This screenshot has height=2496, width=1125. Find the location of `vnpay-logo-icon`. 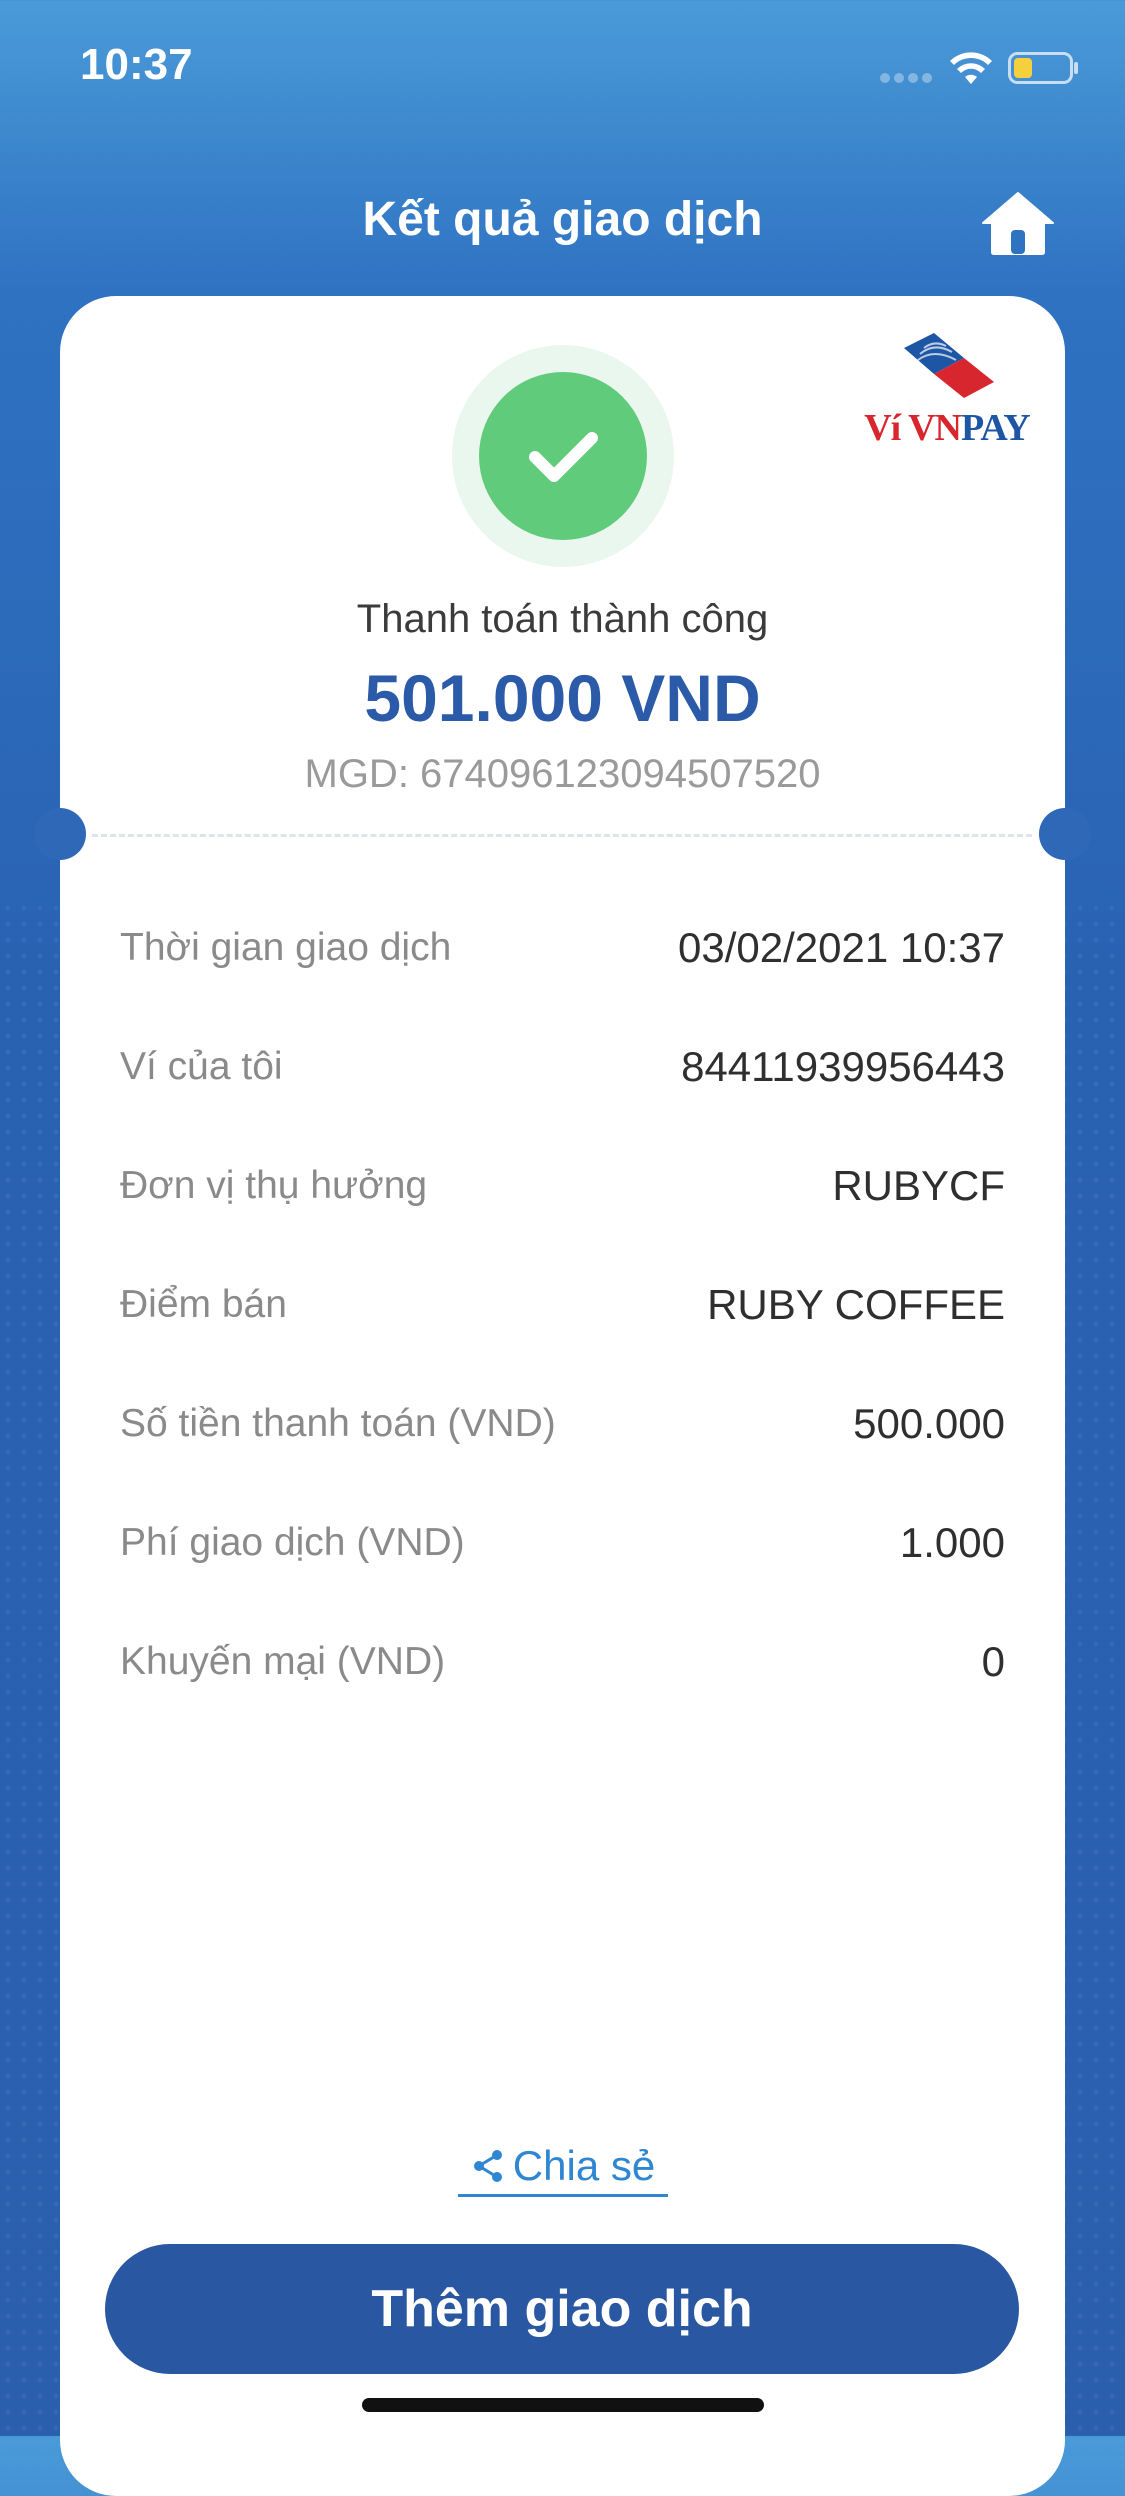

vnpay-logo-icon is located at coordinates (949, 365).